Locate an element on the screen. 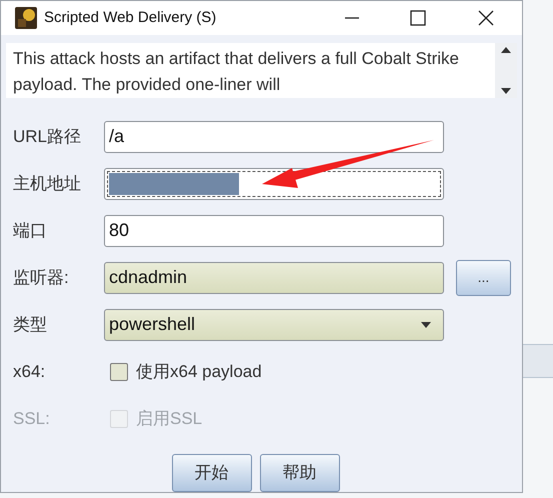 The image size is (553, 498). text-field: /a is located at coordinates (274, 136).